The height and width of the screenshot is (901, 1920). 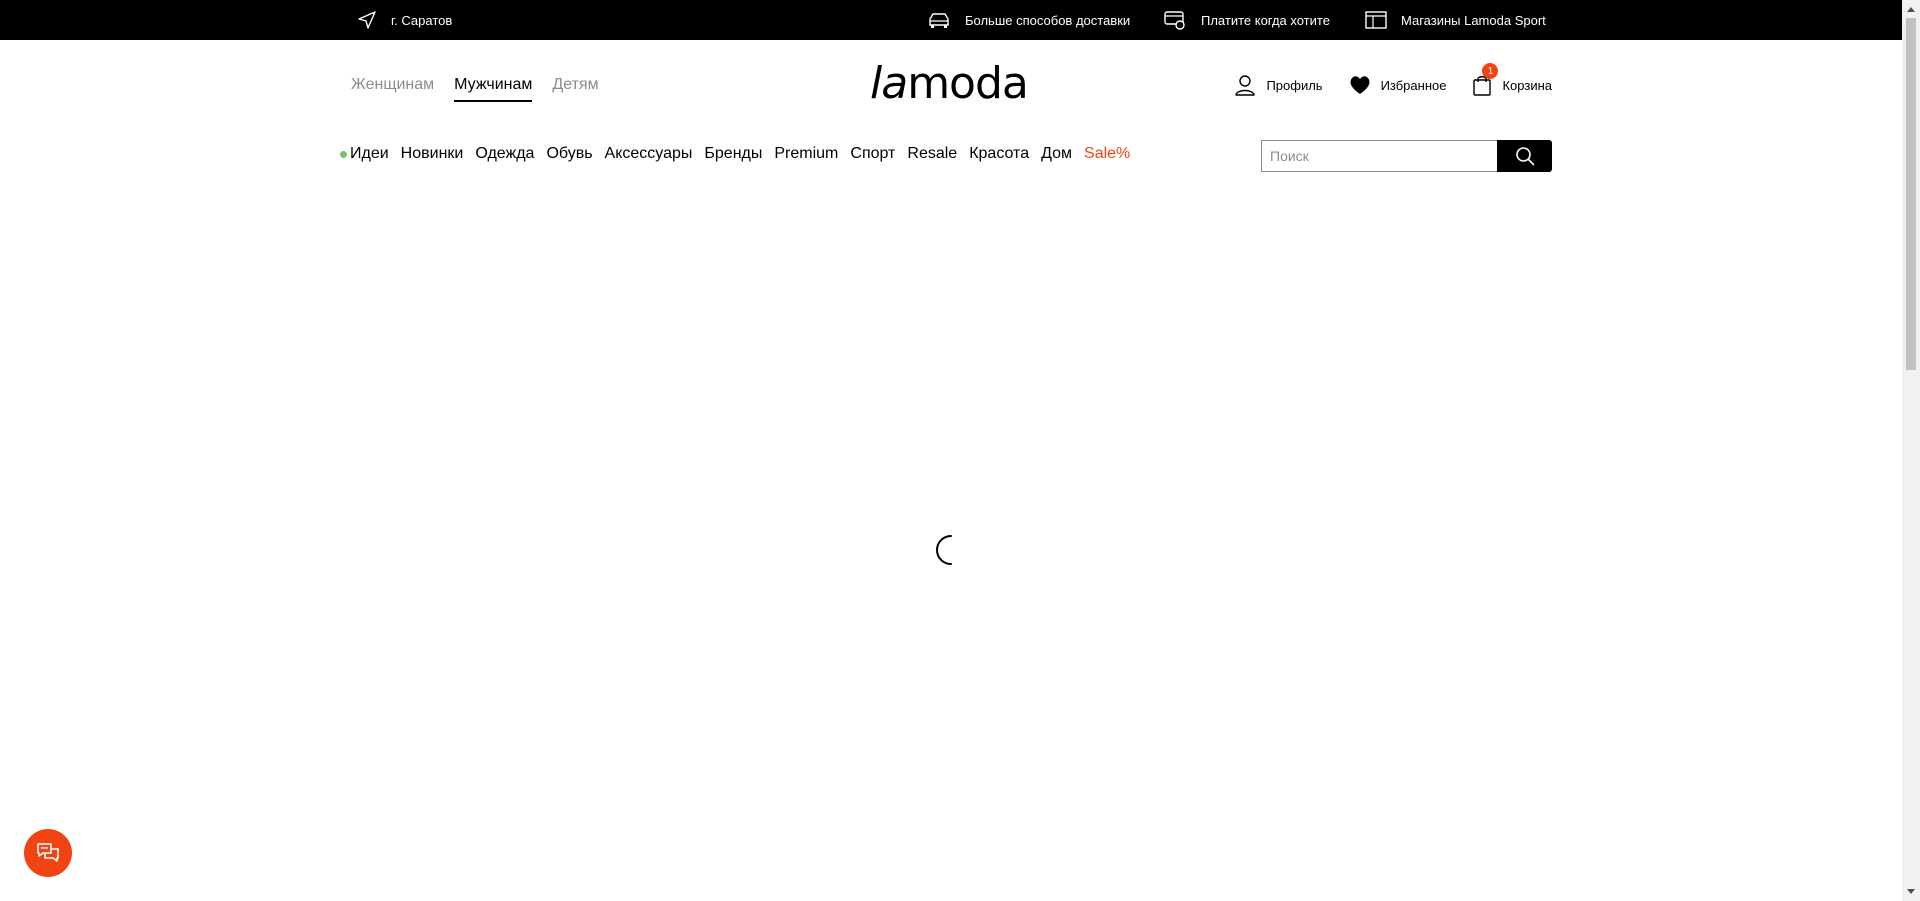 What do you see at coordinates (1911, 9) in the screenshot?
I see `scroll-up-arrow` at bounding box center [1911, 9].